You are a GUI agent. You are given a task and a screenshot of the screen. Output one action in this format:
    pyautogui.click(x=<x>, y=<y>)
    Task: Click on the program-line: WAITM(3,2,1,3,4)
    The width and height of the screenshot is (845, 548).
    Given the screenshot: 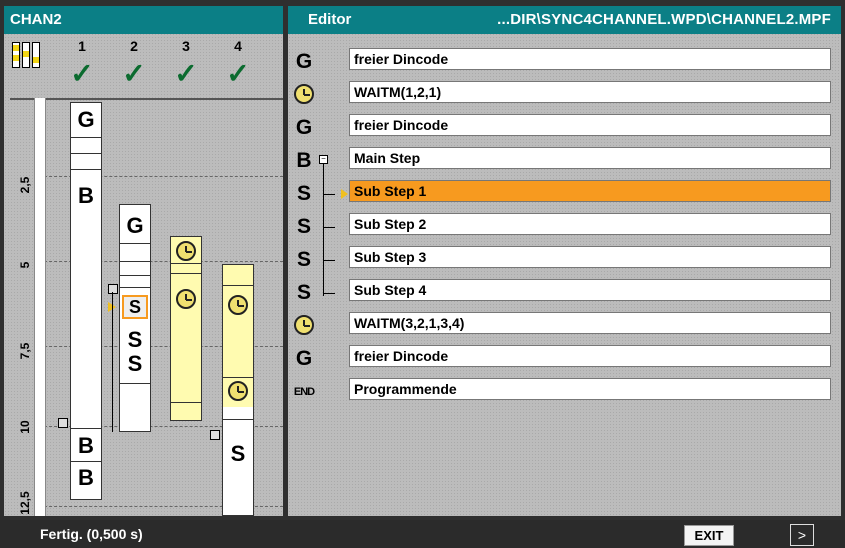 What is the action you would take?
    pyautogui.click(x=590, y=323)
    